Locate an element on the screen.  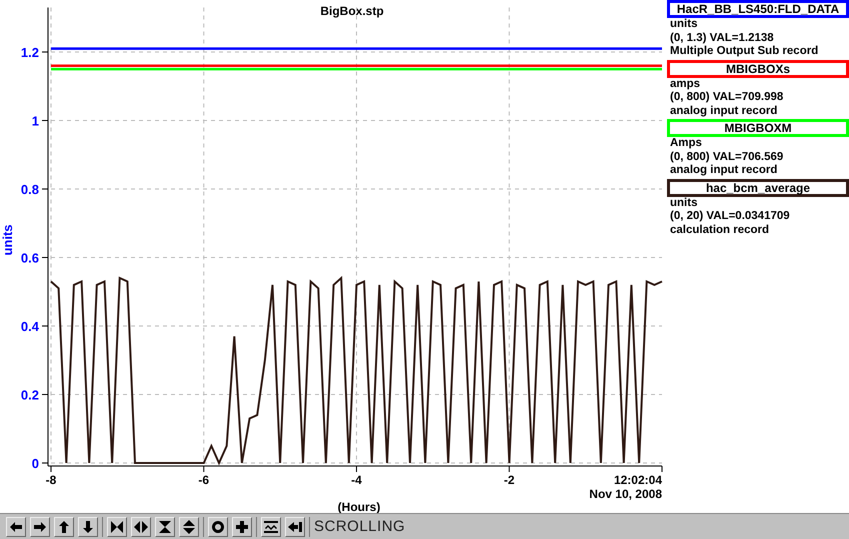
y-tick-label: 0.4 is located at coordinates (29, 326).